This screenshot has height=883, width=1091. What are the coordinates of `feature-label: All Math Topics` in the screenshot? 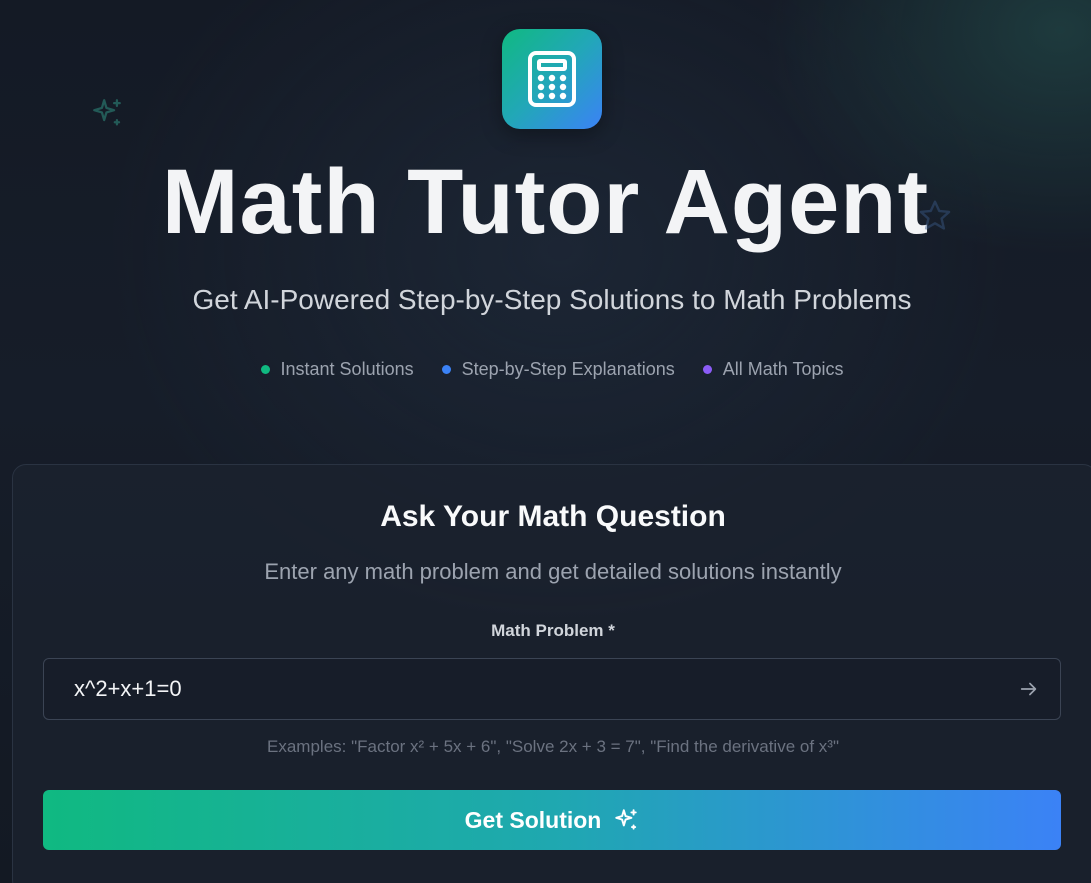 It's located at (783, 369).